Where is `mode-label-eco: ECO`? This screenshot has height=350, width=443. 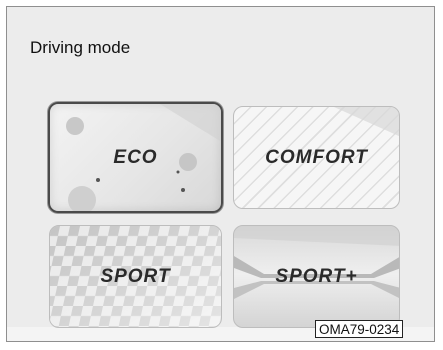
mode-label-eco: ECO is located at coordinates (135, 157).